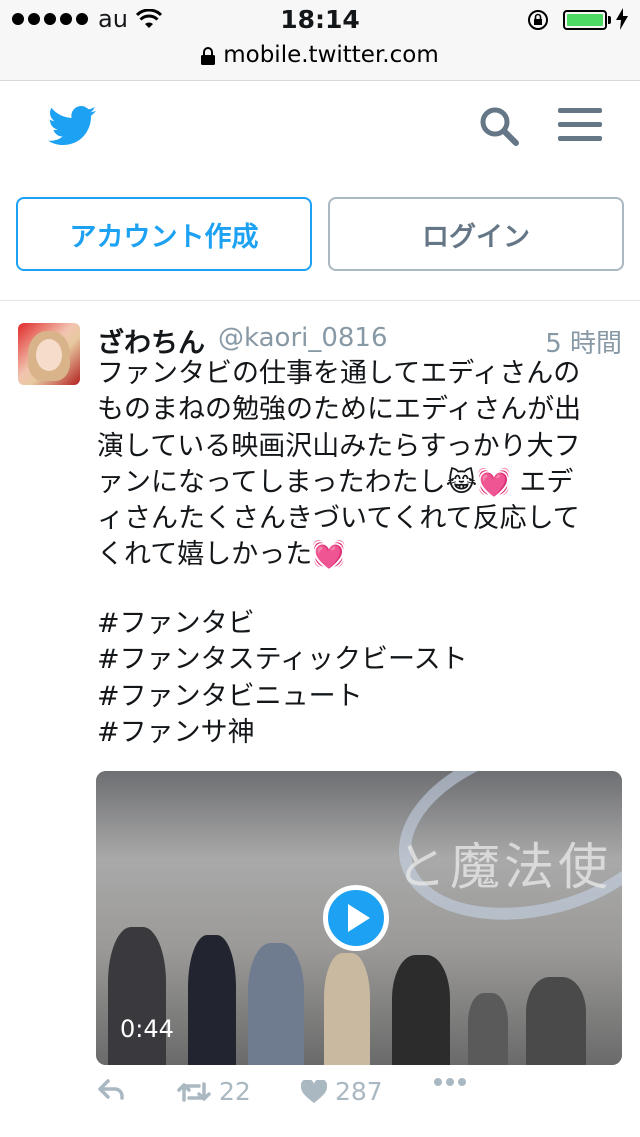 This screenshot has height=1137, width=640. What do you see at coordinates (338, 519) in the screenshot?
I see `tweet-line: ィさんたくさんきづいてくれて反応して` at bounding box center [338, 519].